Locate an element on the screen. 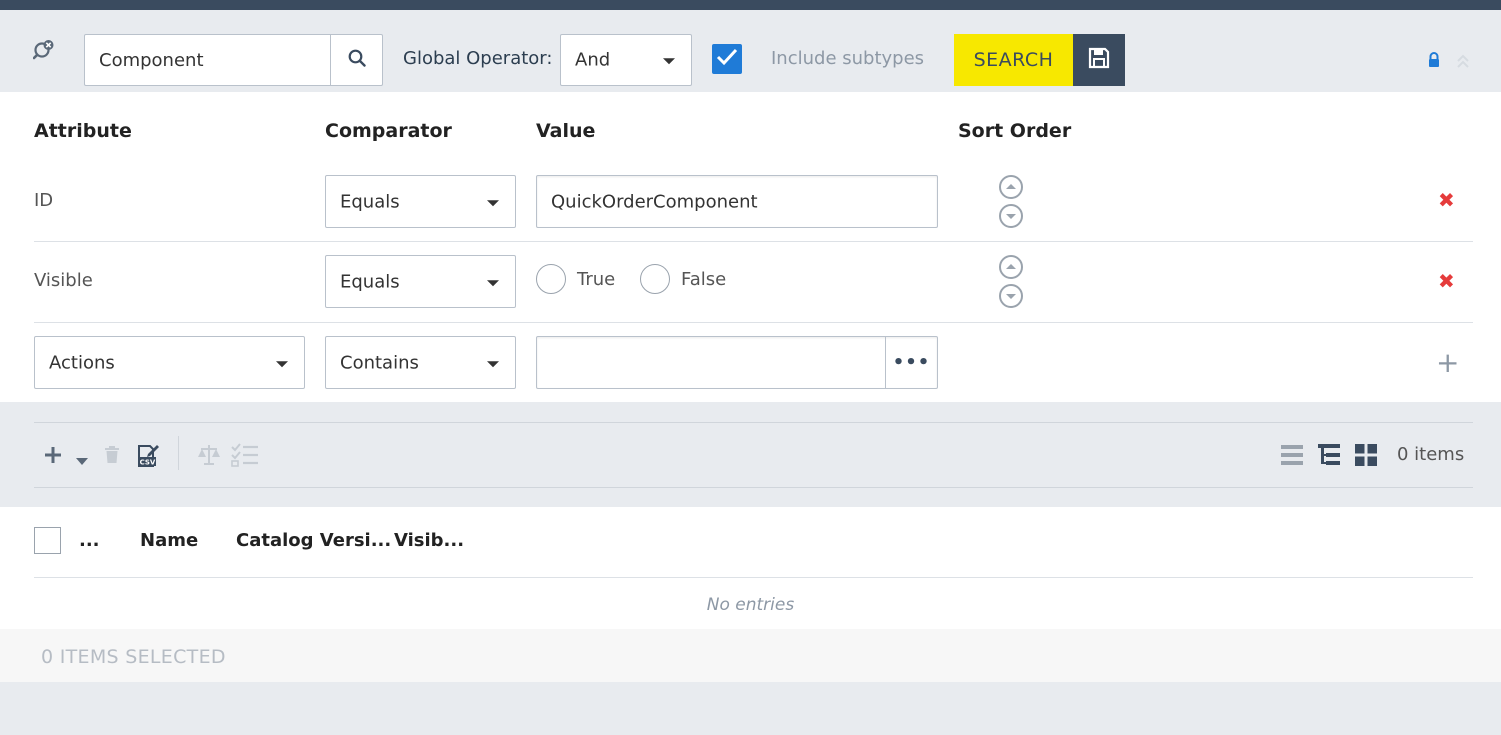 This screenshot has width=1501, height=735. select-all-checkbox is located at coordinates (47, 540).